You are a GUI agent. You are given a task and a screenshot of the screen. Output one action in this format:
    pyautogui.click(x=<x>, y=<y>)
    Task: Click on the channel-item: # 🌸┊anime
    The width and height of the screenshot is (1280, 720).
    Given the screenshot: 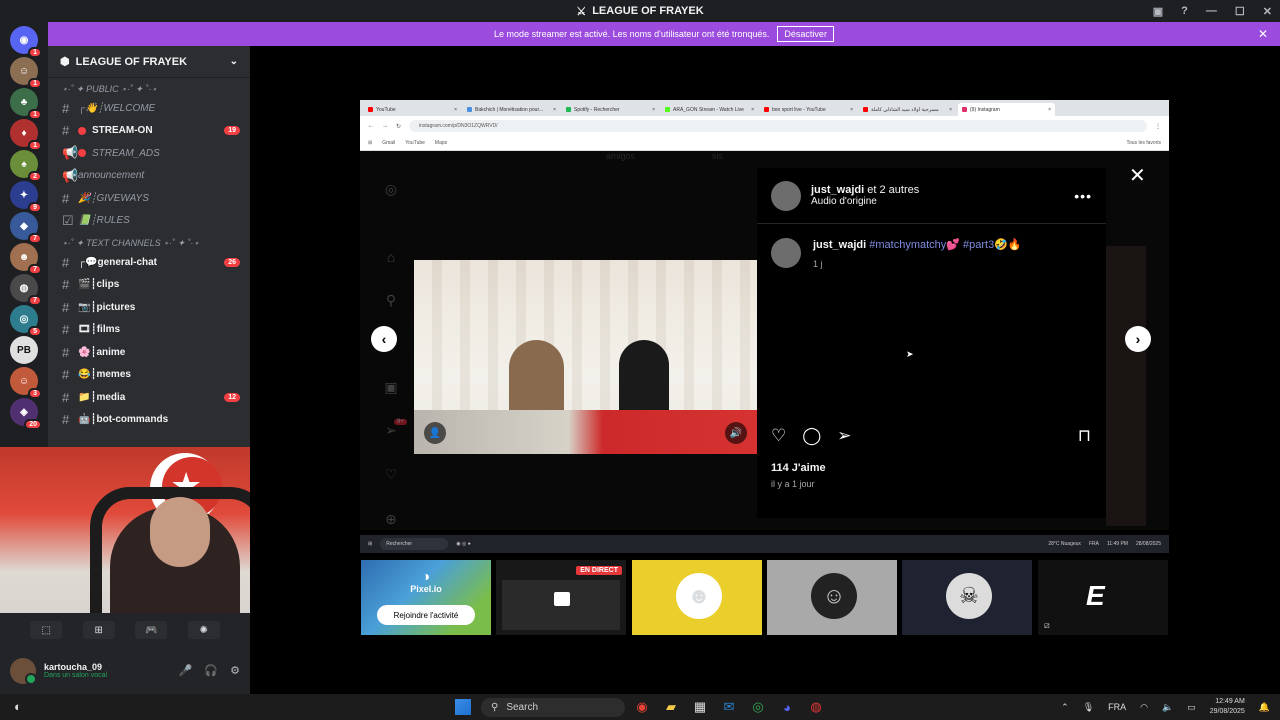 What is the action you would take?
    pyautogui.click(x=149, y=352)
    